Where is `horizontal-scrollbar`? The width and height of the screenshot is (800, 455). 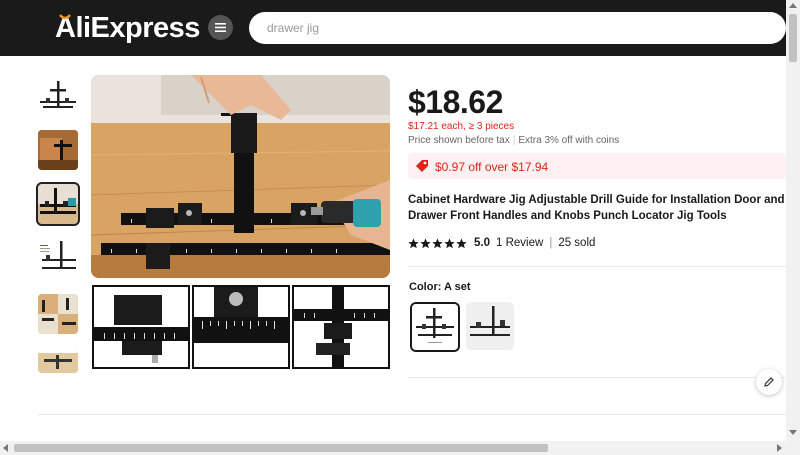
horizontal-scrollbar is located at coordinates (400, 448).